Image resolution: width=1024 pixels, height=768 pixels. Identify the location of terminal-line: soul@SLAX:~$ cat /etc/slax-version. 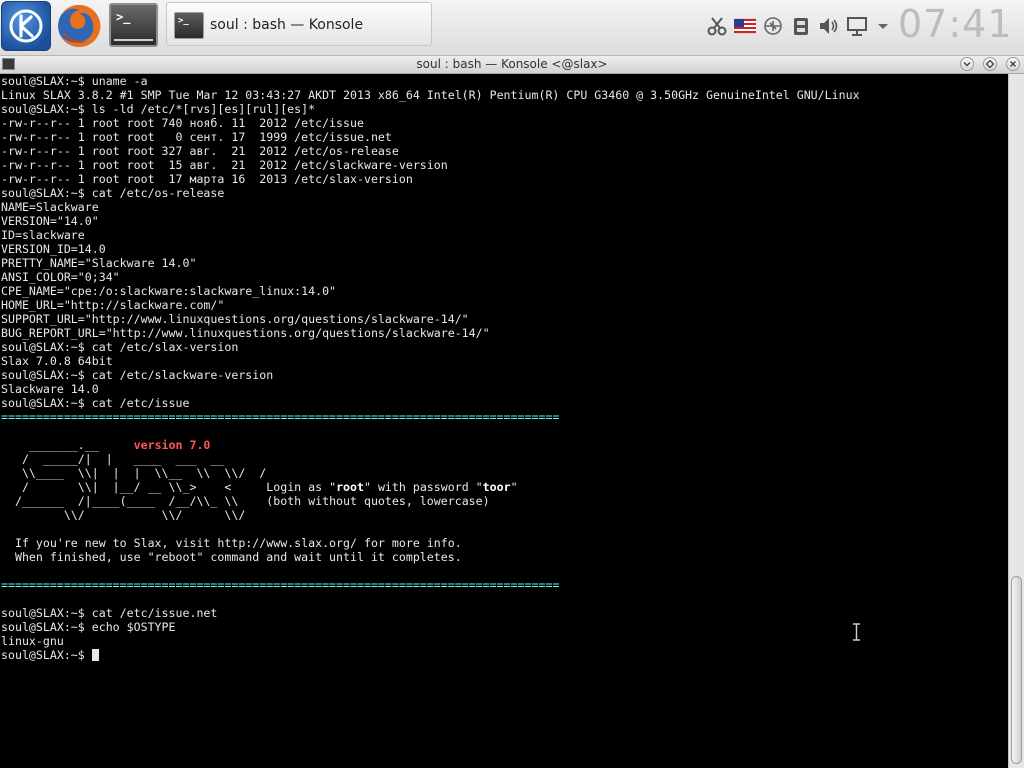
(120, 347).